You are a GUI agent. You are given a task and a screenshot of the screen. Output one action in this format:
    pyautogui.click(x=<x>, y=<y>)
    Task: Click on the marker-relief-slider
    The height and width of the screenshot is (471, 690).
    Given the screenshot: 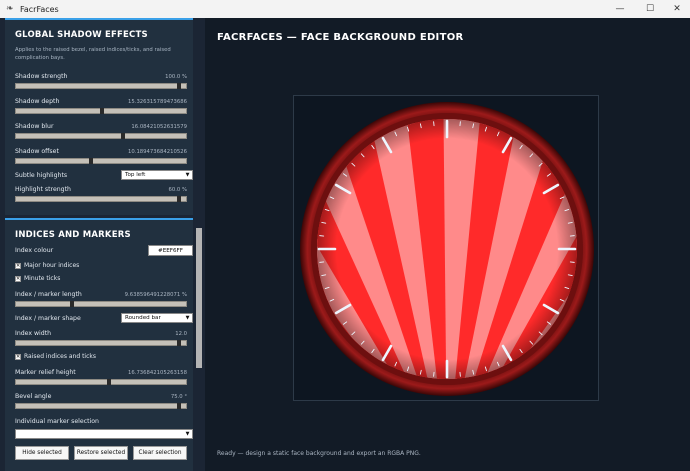 What is the action you would take?
    pyautogui.click(x=101, y=382)
    